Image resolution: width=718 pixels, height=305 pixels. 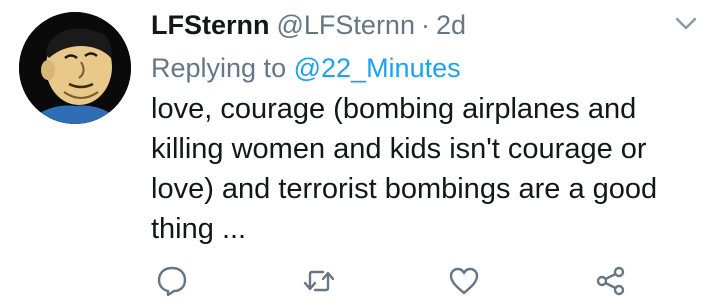 I want to click on avatar, so click(x=75, y=68).